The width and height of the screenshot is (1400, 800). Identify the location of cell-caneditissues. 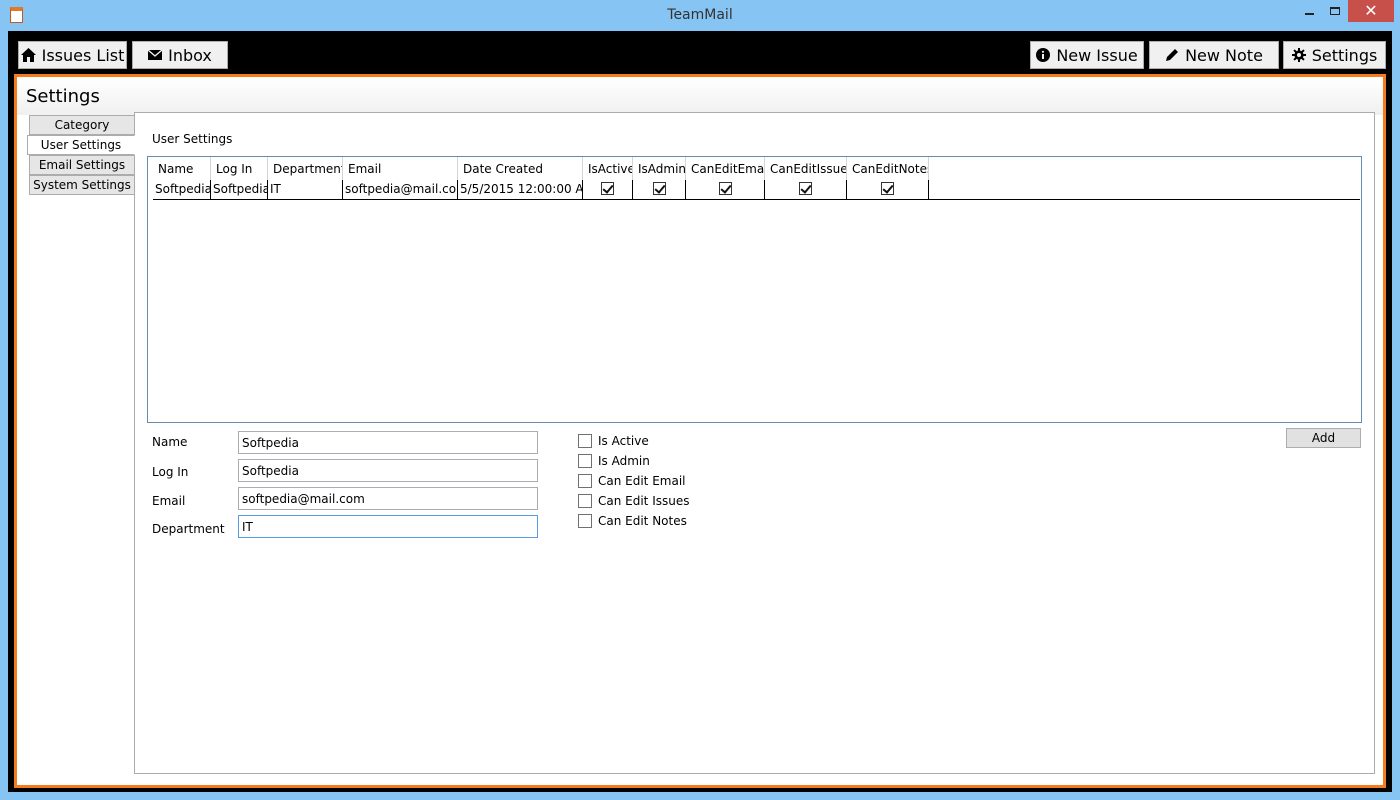
(806, 189).